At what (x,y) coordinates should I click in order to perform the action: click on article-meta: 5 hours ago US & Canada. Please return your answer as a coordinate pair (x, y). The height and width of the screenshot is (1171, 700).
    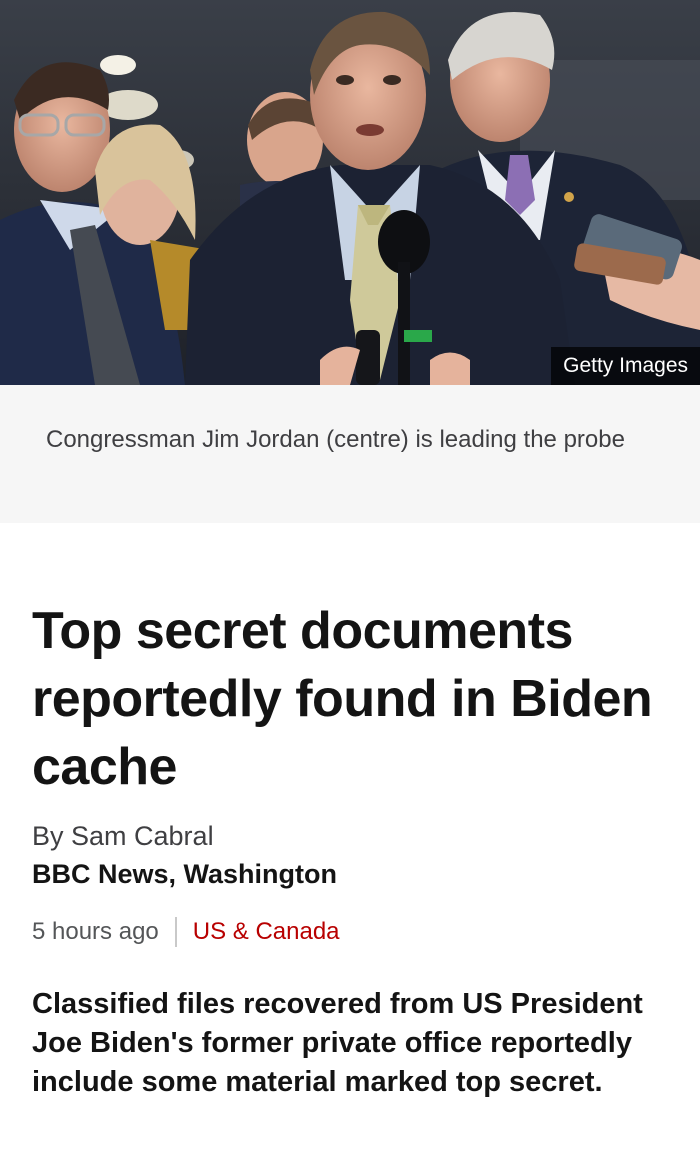
    Looking at the image, I should click on (350, 932).